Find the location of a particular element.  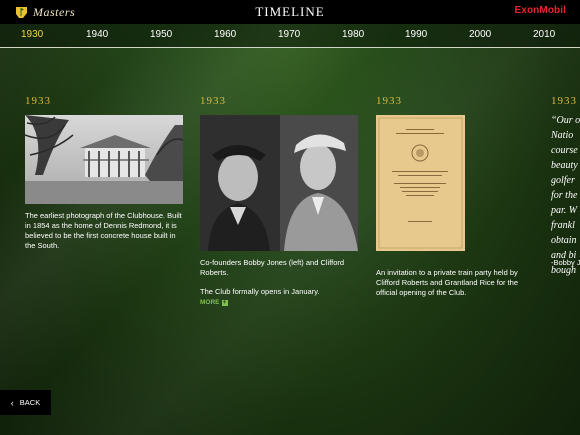

page-title: TIMELINE is located at coordinates (290, 11).